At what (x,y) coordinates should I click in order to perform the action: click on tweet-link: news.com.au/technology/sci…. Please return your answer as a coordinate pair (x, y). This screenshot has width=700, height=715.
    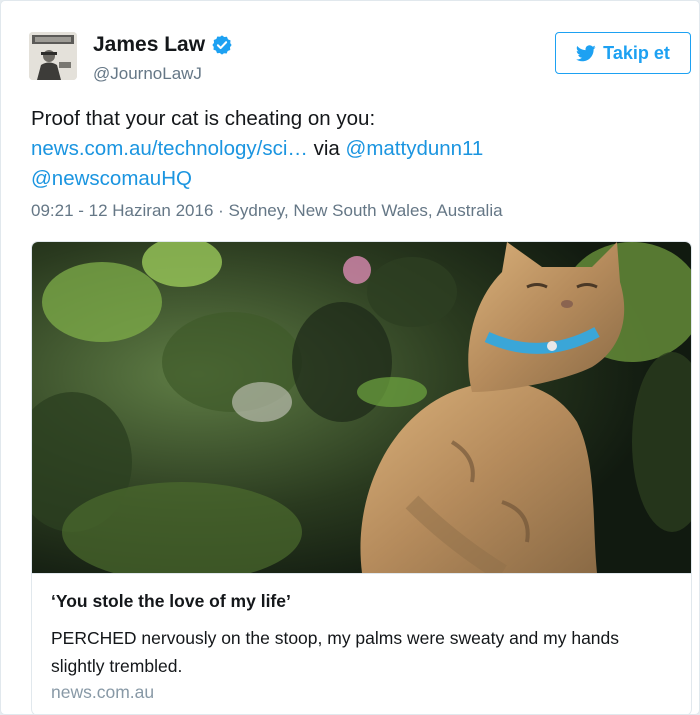
    Looking at the image, I should click on (169, 148).